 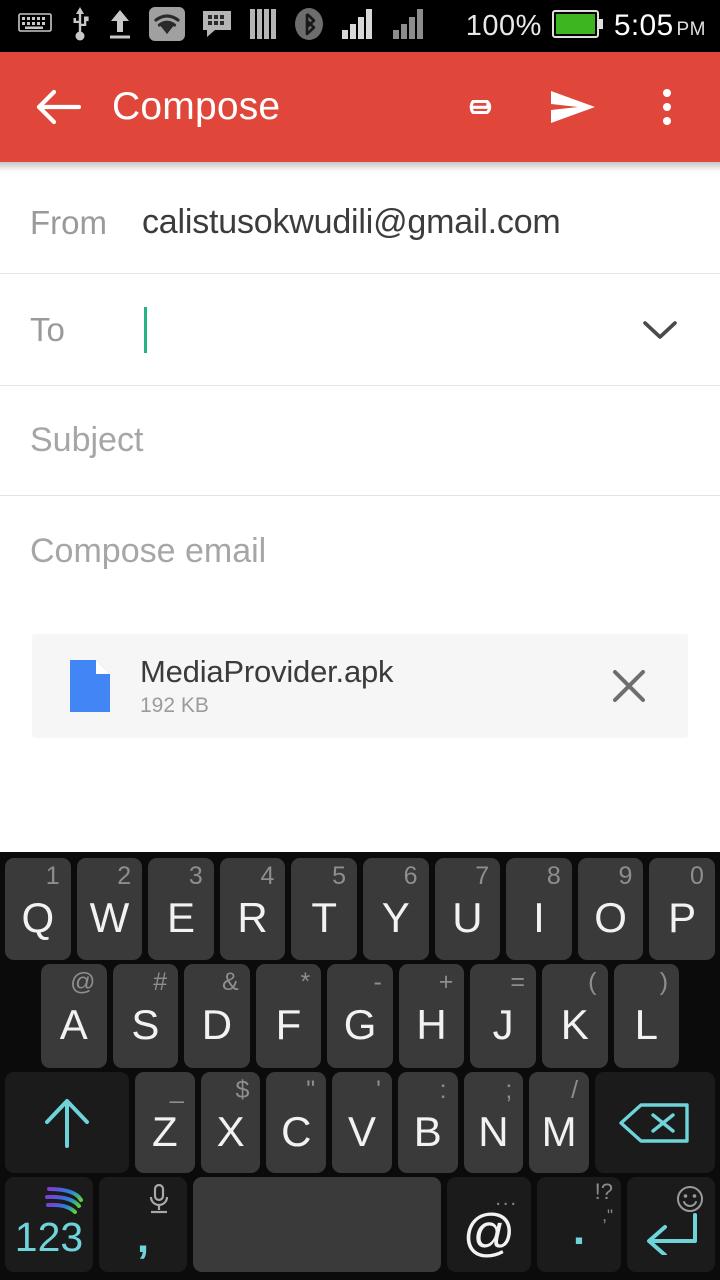 What do you see at coordinates (667, 107) in the screenshot?
I see `overflow-menu-button` at bounding box center [667, 107].